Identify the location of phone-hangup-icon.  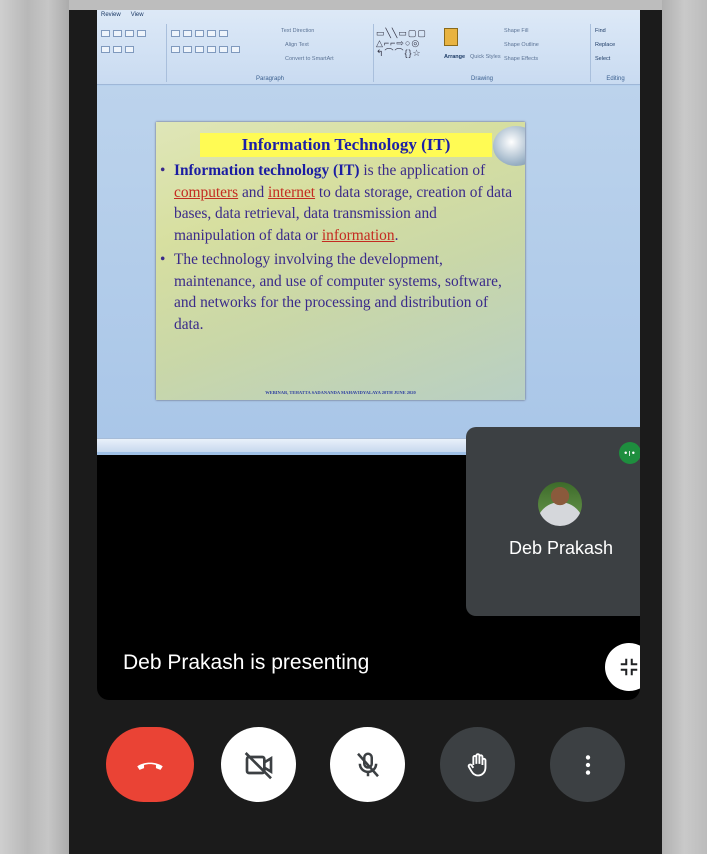
(150, 766).